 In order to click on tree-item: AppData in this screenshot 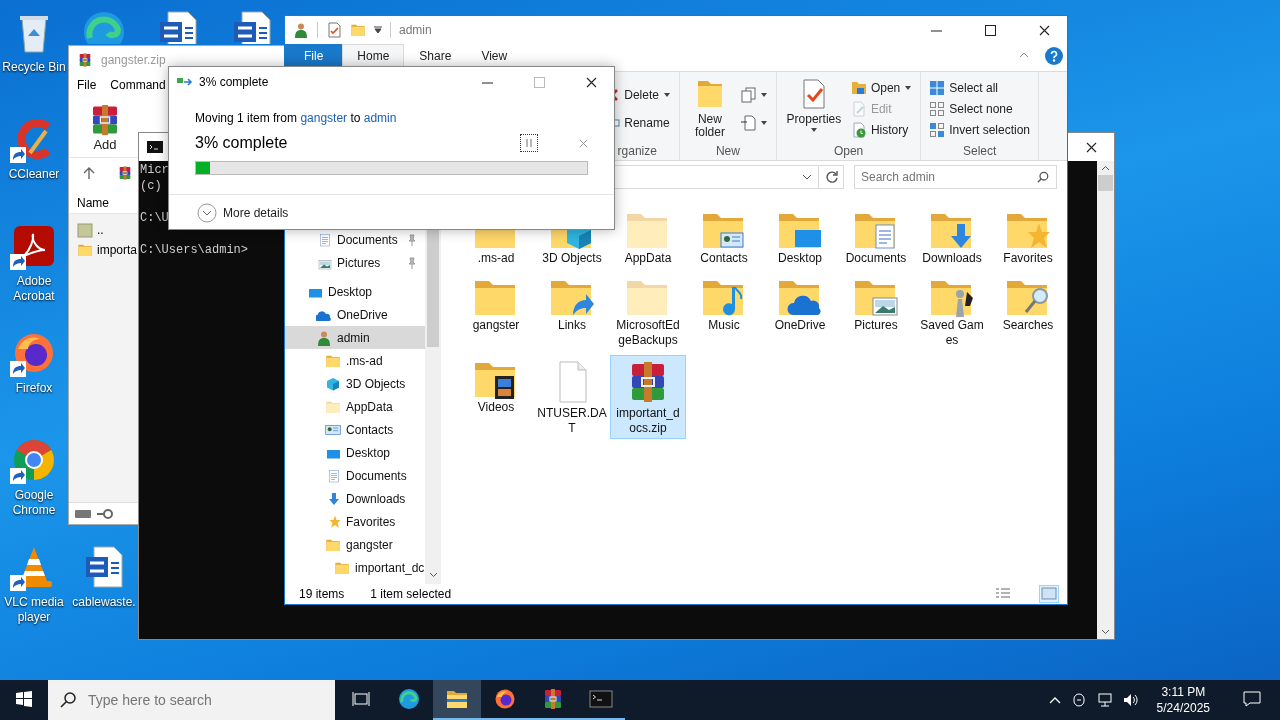, I will do `click(355, 406)`.